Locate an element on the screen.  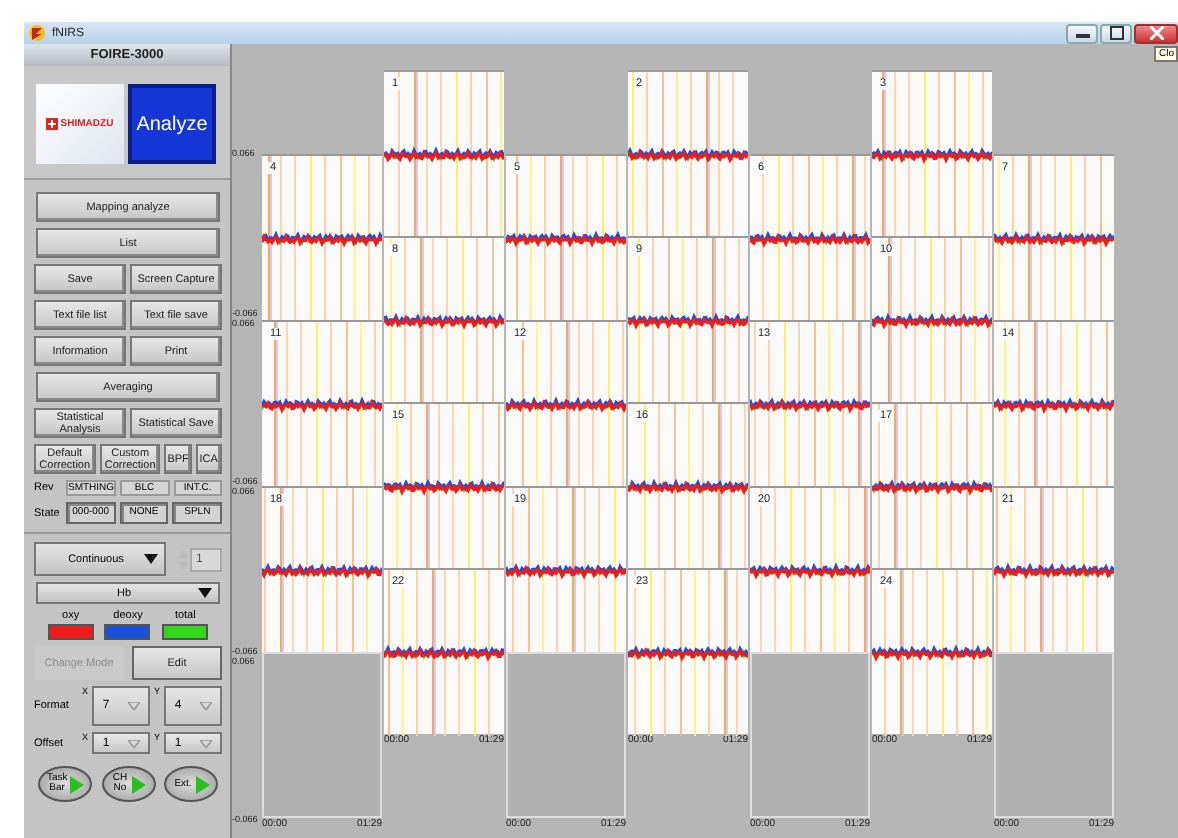
maximize-button is located at coordinates (1116, 33).